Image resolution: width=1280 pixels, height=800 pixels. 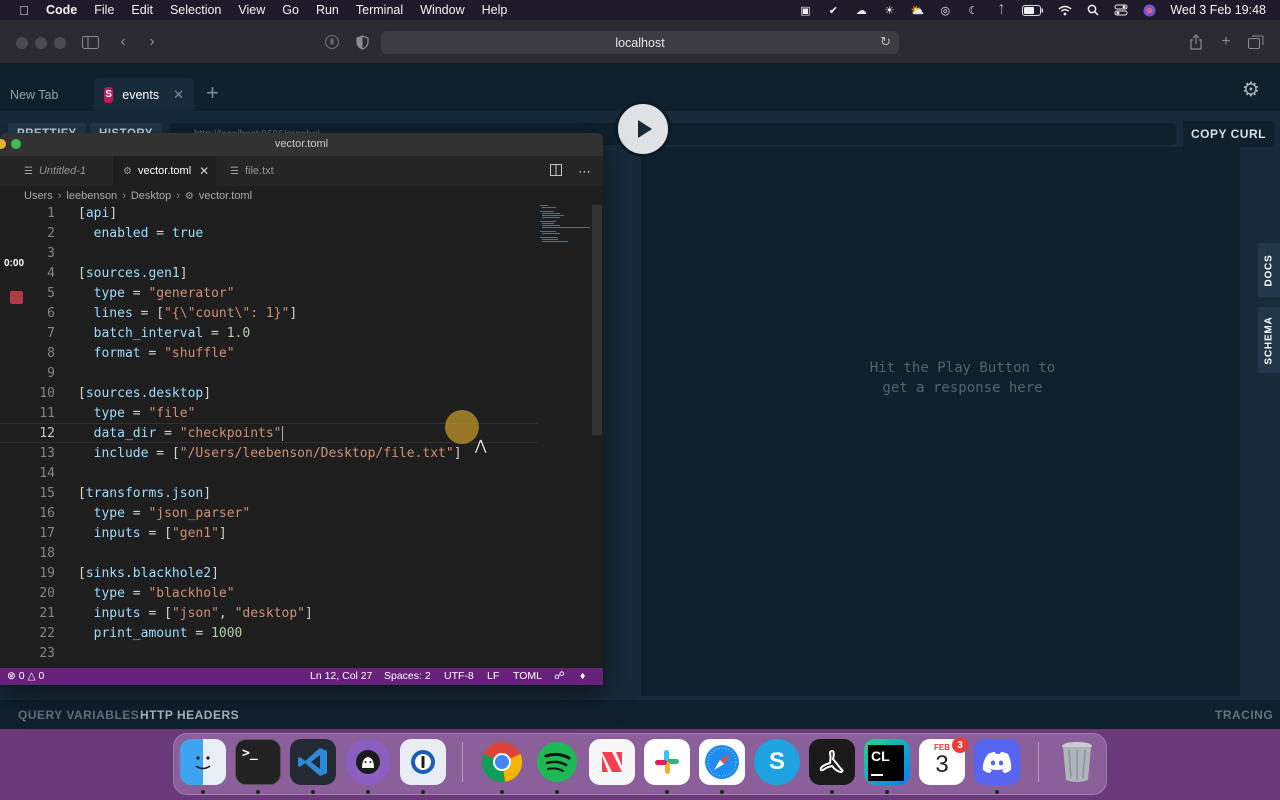 What do you see at coordinates (722, 762) in the screenshot?
I see `safari-icon` at bounding box center [722, 762].